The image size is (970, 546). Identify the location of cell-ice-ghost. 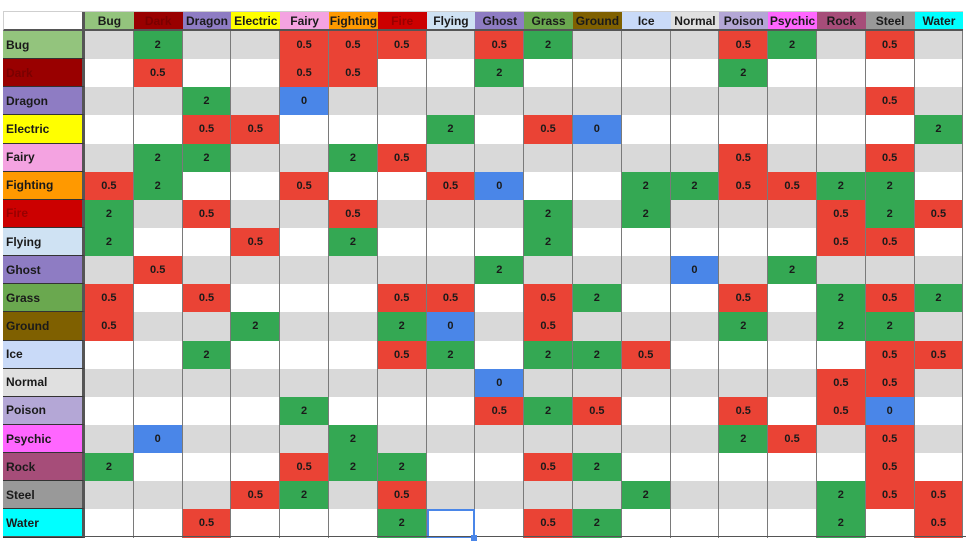
(500, 354).